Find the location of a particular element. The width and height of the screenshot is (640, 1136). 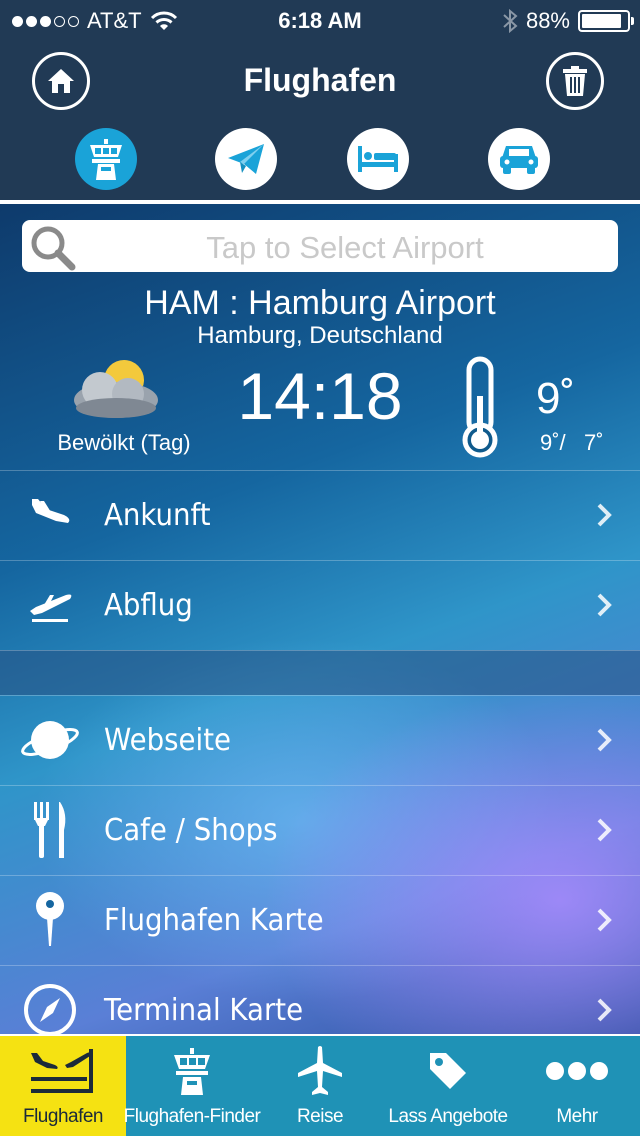

trash-button is located at coordinates (575, 81).